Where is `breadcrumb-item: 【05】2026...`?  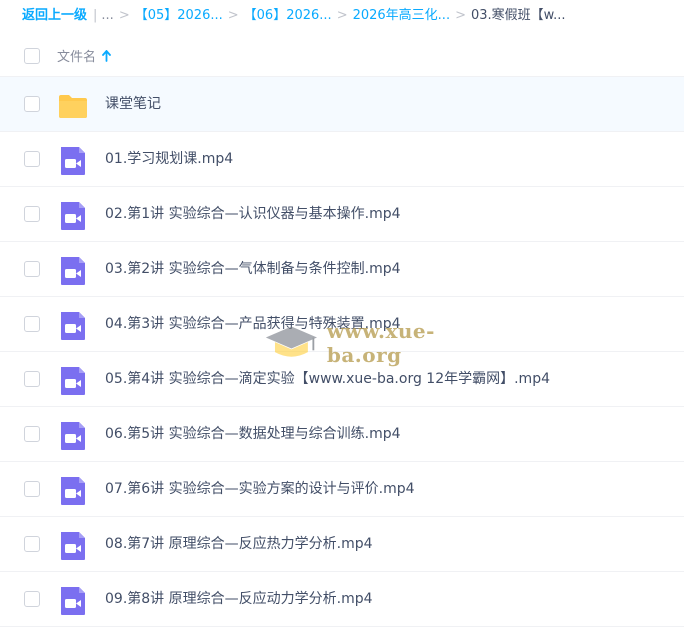 breadcrumb-item: 【05】2026... is located at coordinates (179, 16).